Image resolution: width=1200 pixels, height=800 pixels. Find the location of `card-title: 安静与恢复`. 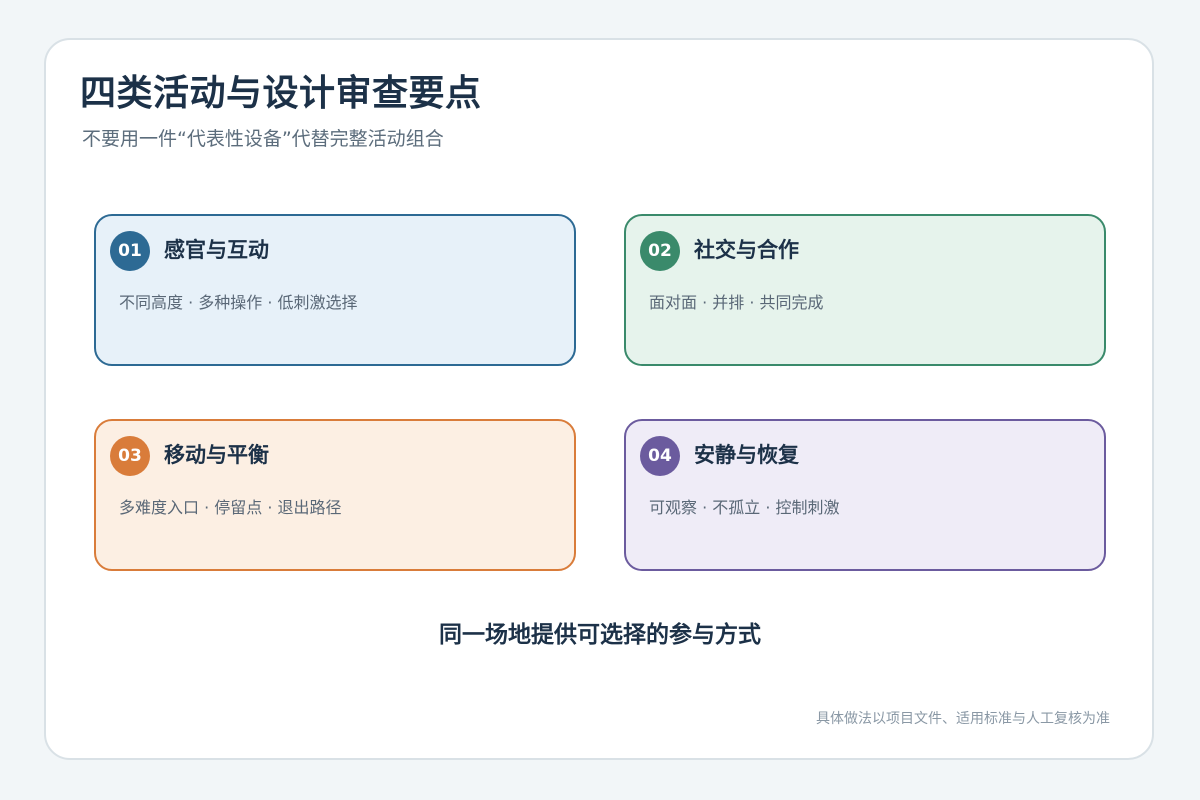

card-title: 安静与恢复 is located at coordinates (746, 455).